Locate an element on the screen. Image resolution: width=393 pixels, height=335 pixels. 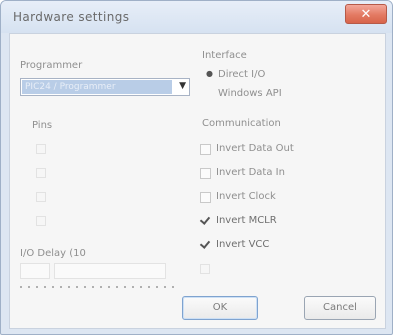
programmer-selected-value: PIC24 / Programmer is located at coordinates (97, 87).